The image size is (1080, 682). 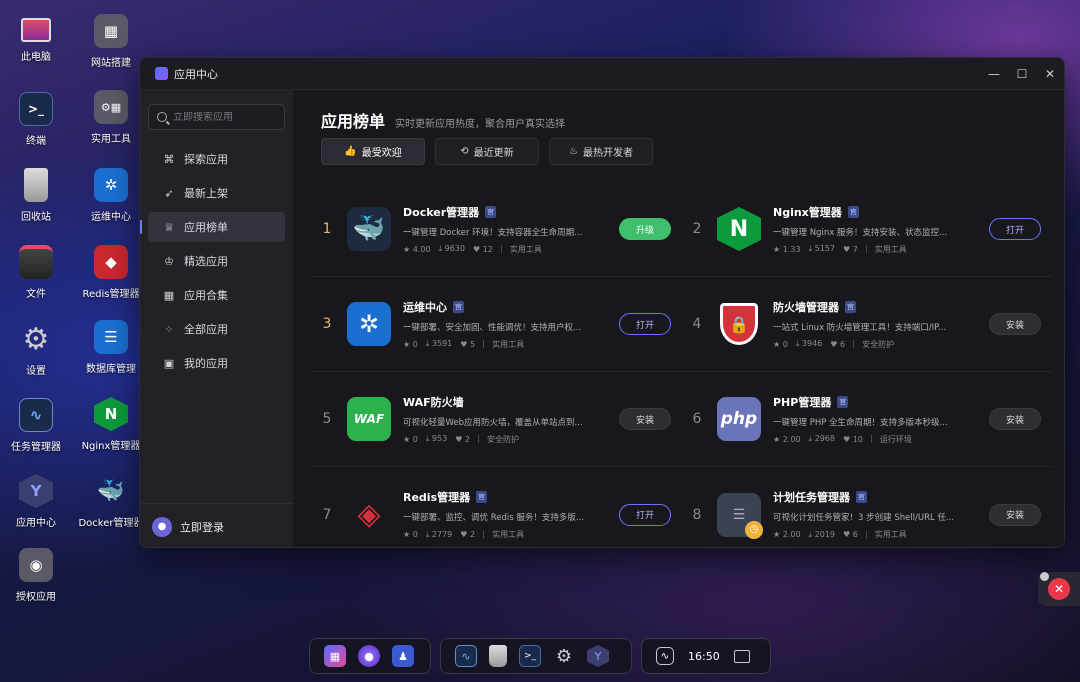 I want to click on app-rank: 3, so click(x=327, y=324).